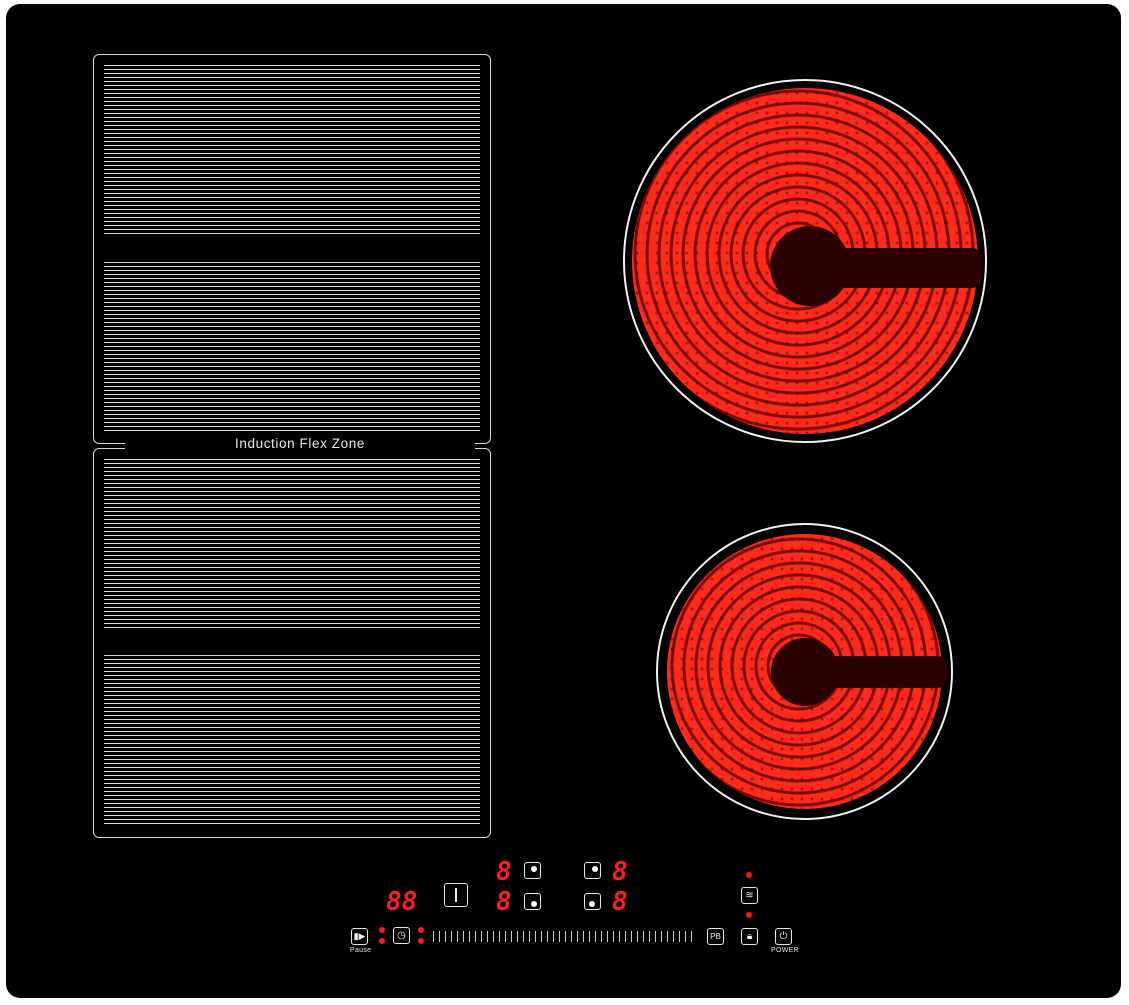 Image resolution: width=1129 pixels, height=1005 pixels. What do you see at coordinates (292, 249) in the screenshot?
I see `flex-zone-top-panel` at bounding box center [292, 249].